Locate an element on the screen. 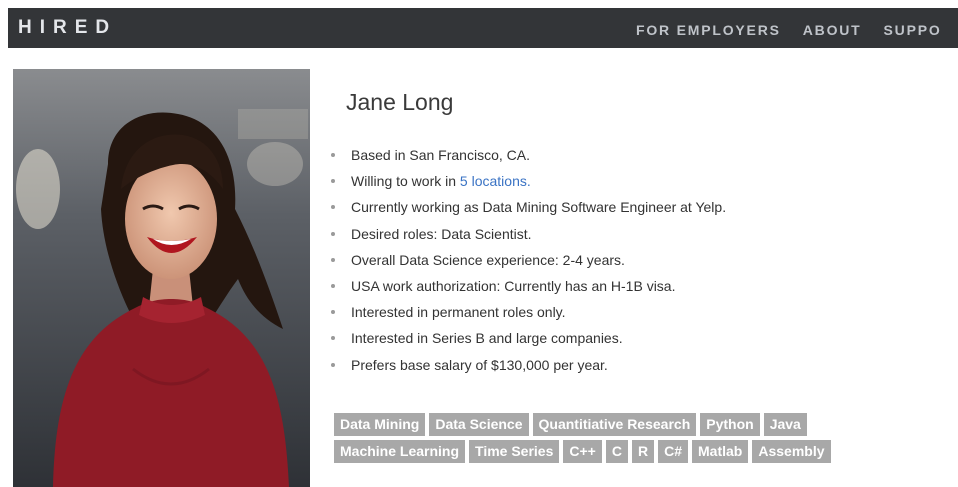 Image resolution: width=958 pixels, height=487 pixels. skill-tag: Python is located at coordinates (730, 424).